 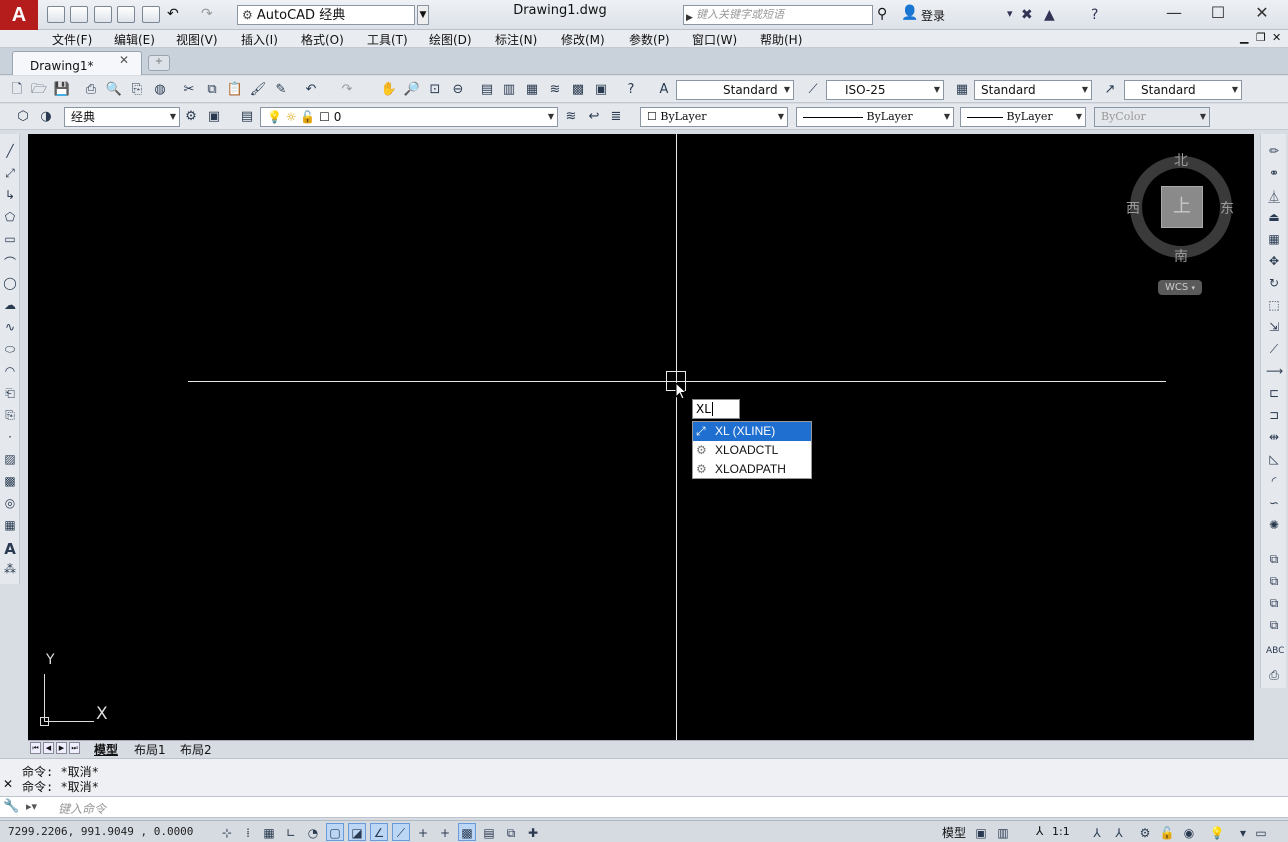 I want to click on menu-window: 窗口(W), so click(x=714, y=39).